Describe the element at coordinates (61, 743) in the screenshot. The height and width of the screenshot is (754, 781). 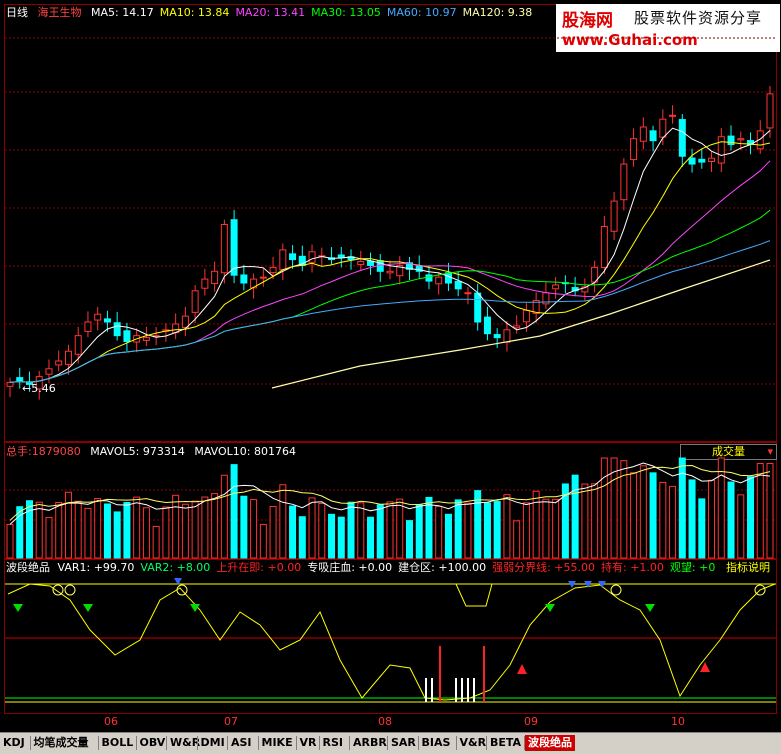
I see `tab--: 均笔成交量` at that location.